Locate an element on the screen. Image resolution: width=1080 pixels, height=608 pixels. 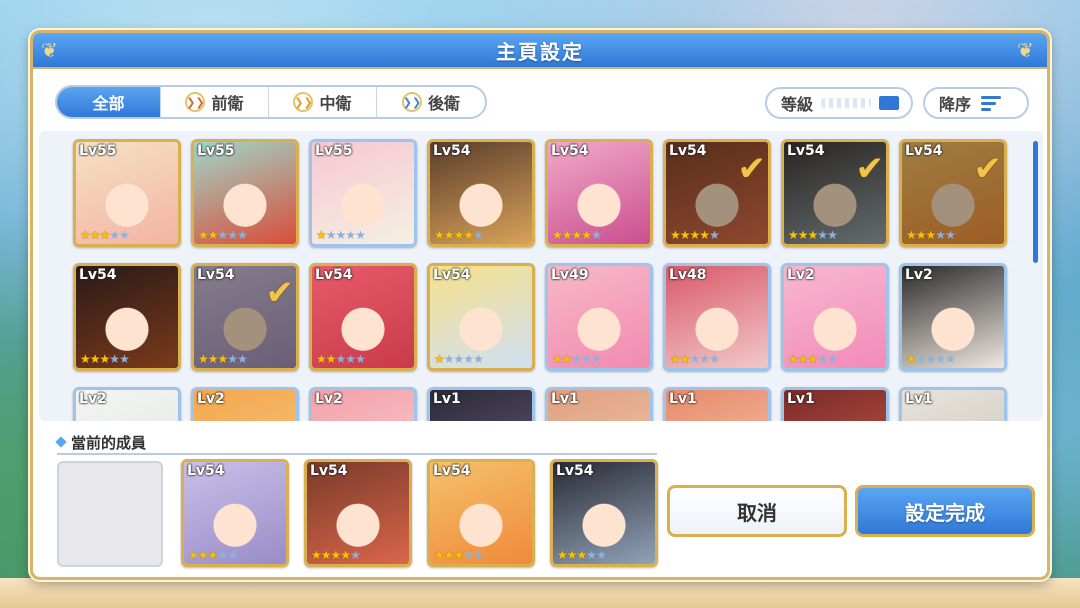
sort-descending-icon is located at coordinates (991, 103).